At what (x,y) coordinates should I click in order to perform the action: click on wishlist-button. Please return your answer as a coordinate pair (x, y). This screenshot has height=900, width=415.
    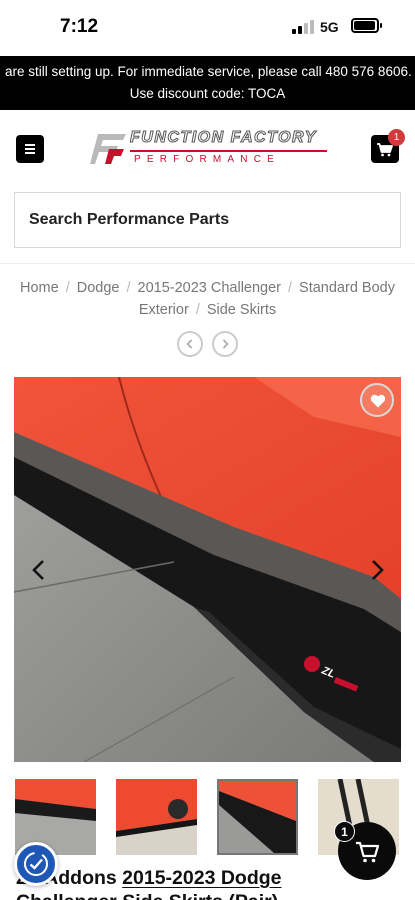
    Looking at the image, I should click on (377, 400).